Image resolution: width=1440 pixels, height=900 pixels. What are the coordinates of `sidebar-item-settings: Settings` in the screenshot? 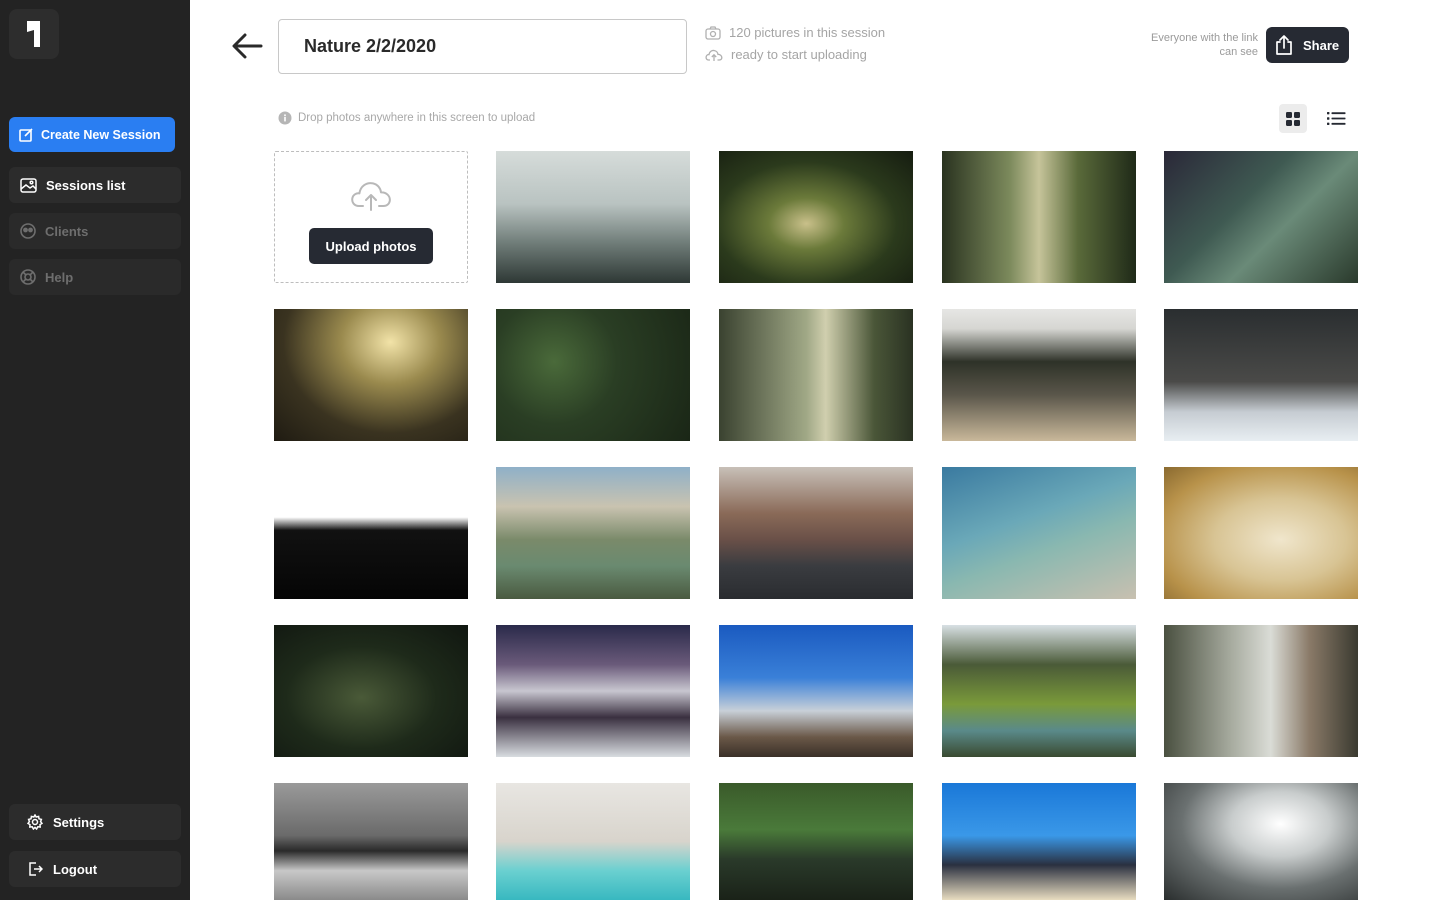 It's located at (95, 822).